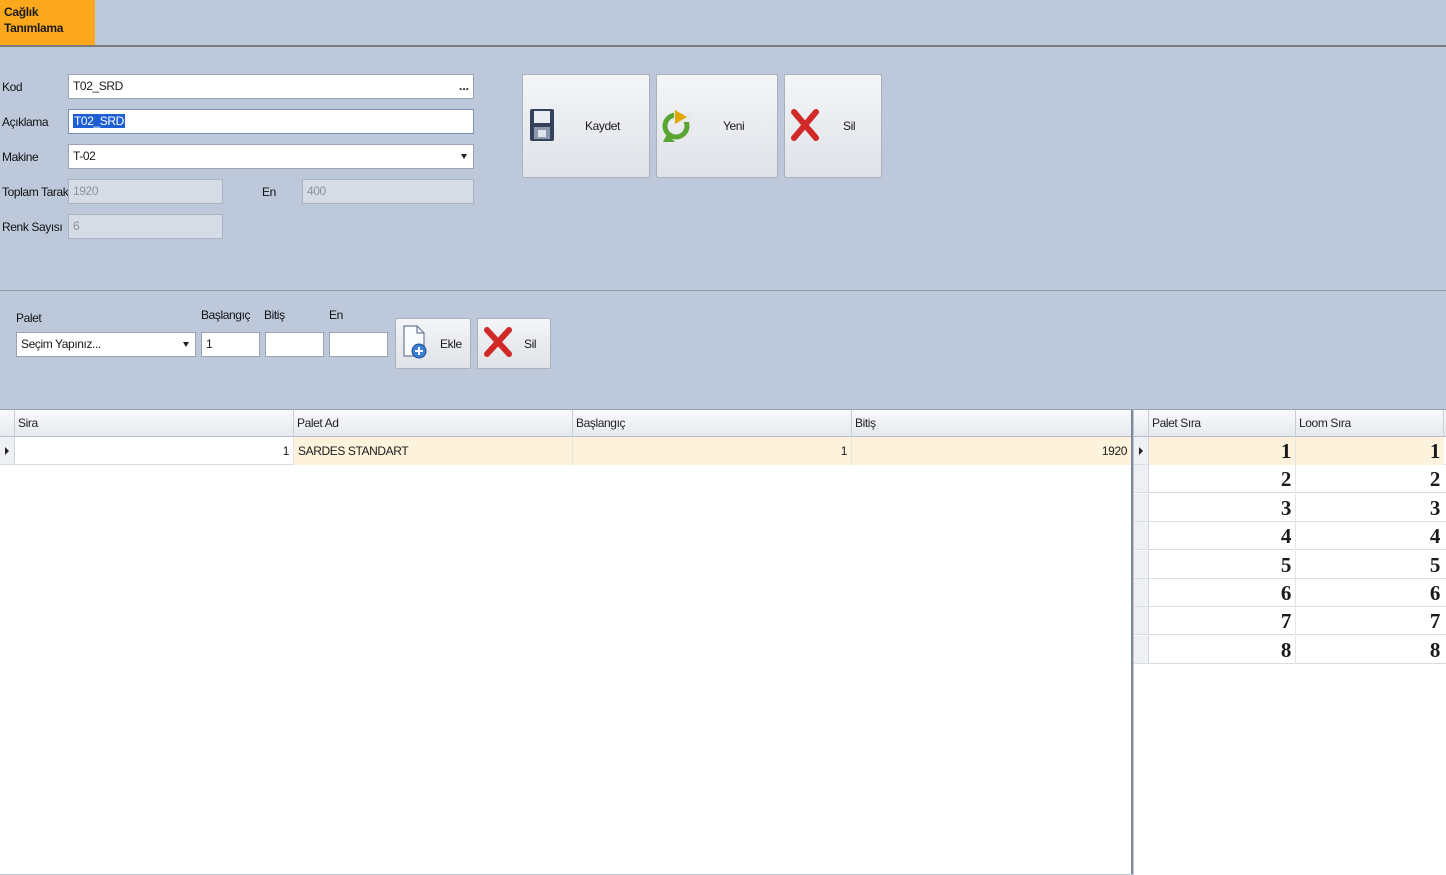 This screenshot has width=1446, height=875. What do you see at coordinates (433, 343) in the screenshot?
I see `ekle-button: Ekle` at bounding box center [433, 343].